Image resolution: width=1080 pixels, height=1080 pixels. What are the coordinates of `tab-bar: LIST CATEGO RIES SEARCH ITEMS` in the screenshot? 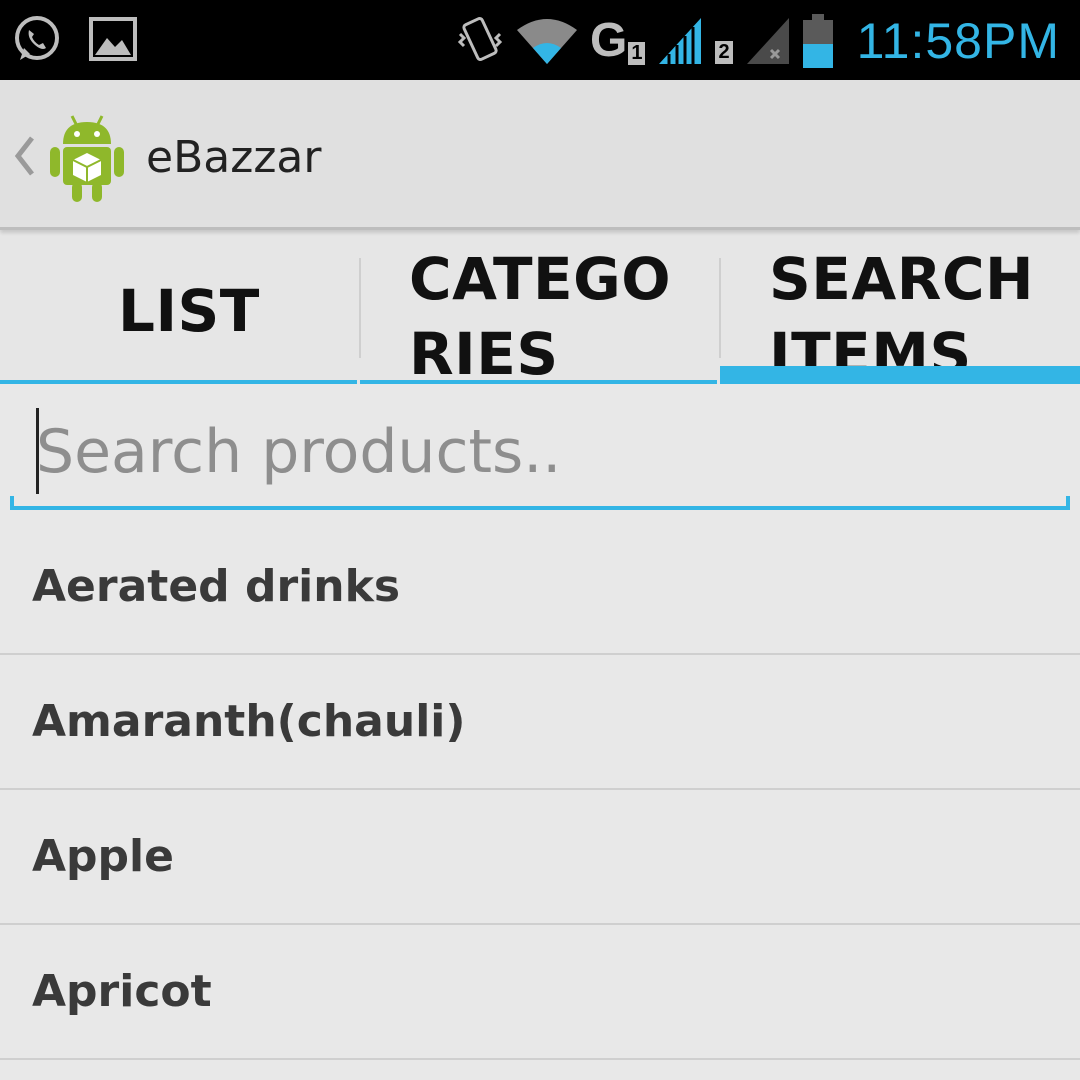 It's located at (540, 312).